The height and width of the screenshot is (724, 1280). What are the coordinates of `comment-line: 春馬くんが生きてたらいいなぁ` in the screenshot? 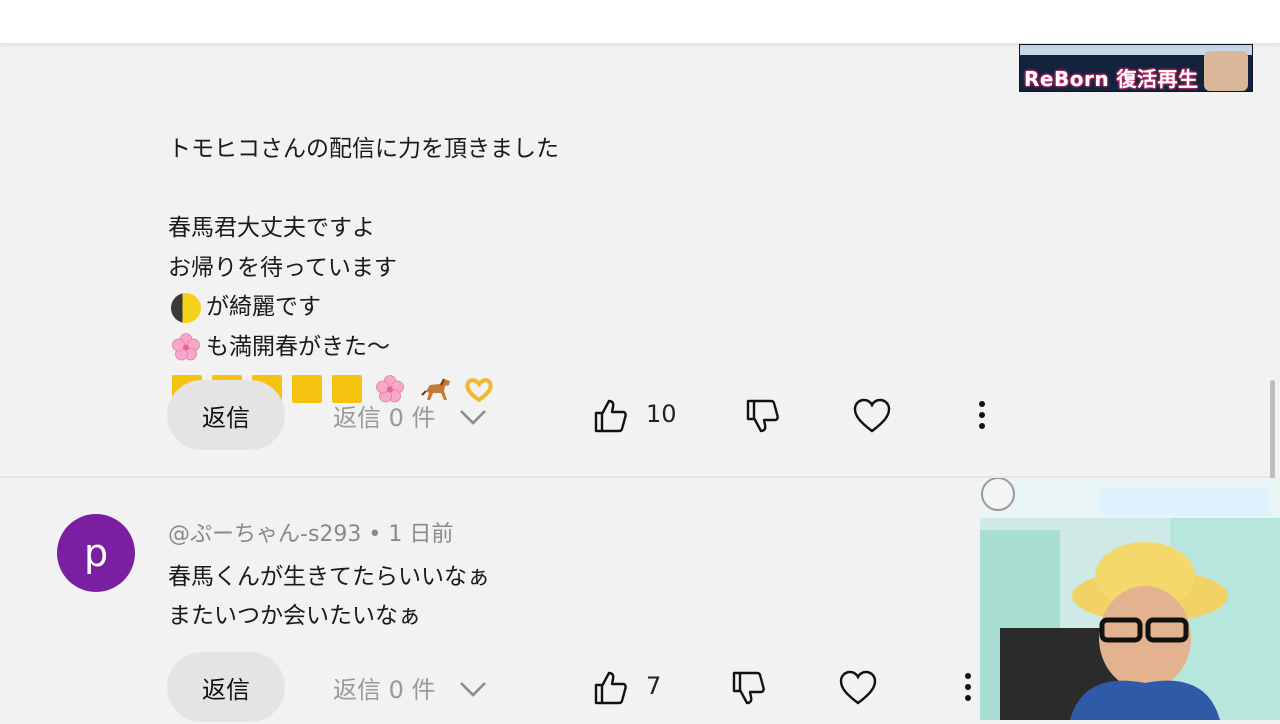 It's located at (329, 577).